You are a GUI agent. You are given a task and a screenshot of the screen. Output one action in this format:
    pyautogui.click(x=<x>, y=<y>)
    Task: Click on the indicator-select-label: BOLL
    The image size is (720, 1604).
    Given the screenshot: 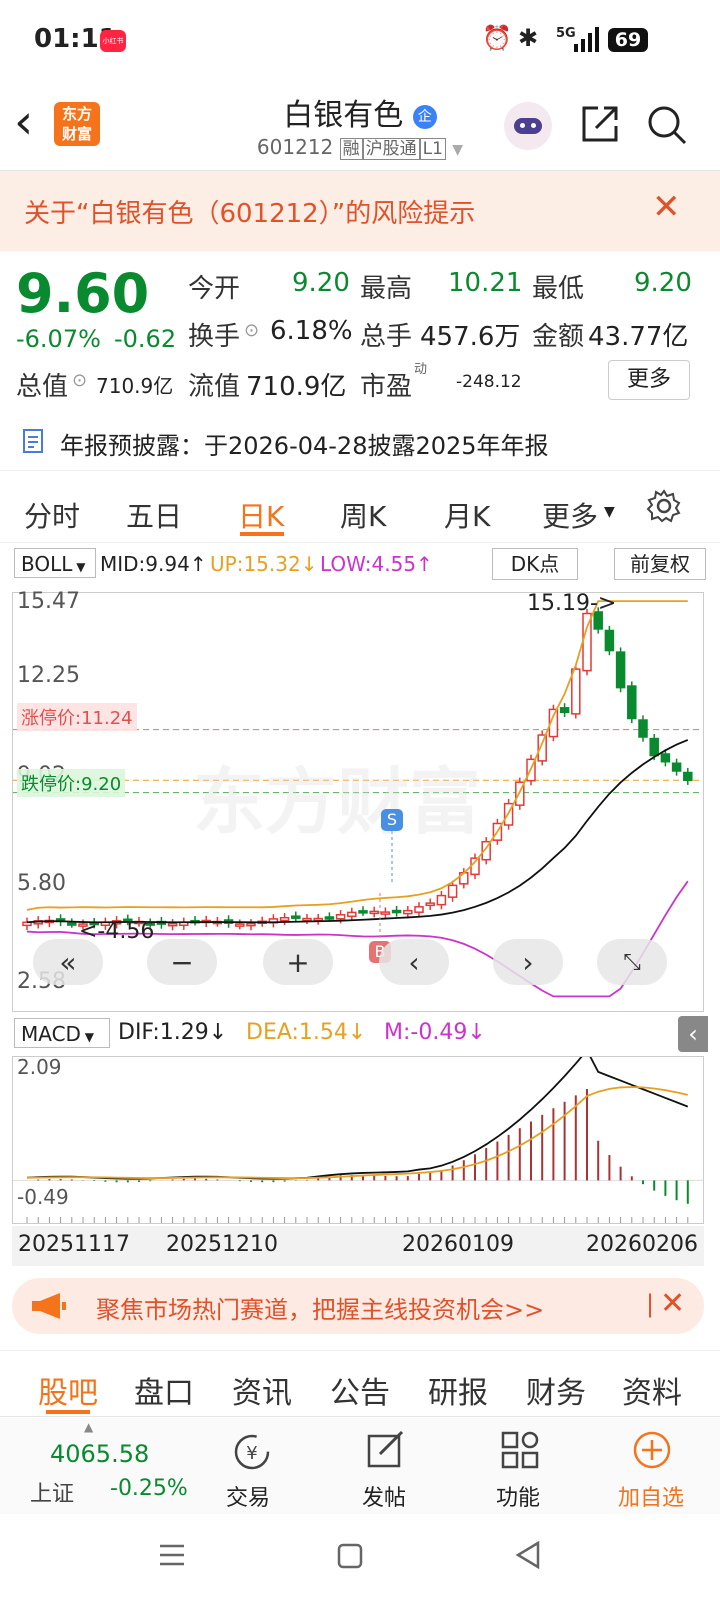 What is the action you would take?
    pyautogui.click(x=47, y=564)
    